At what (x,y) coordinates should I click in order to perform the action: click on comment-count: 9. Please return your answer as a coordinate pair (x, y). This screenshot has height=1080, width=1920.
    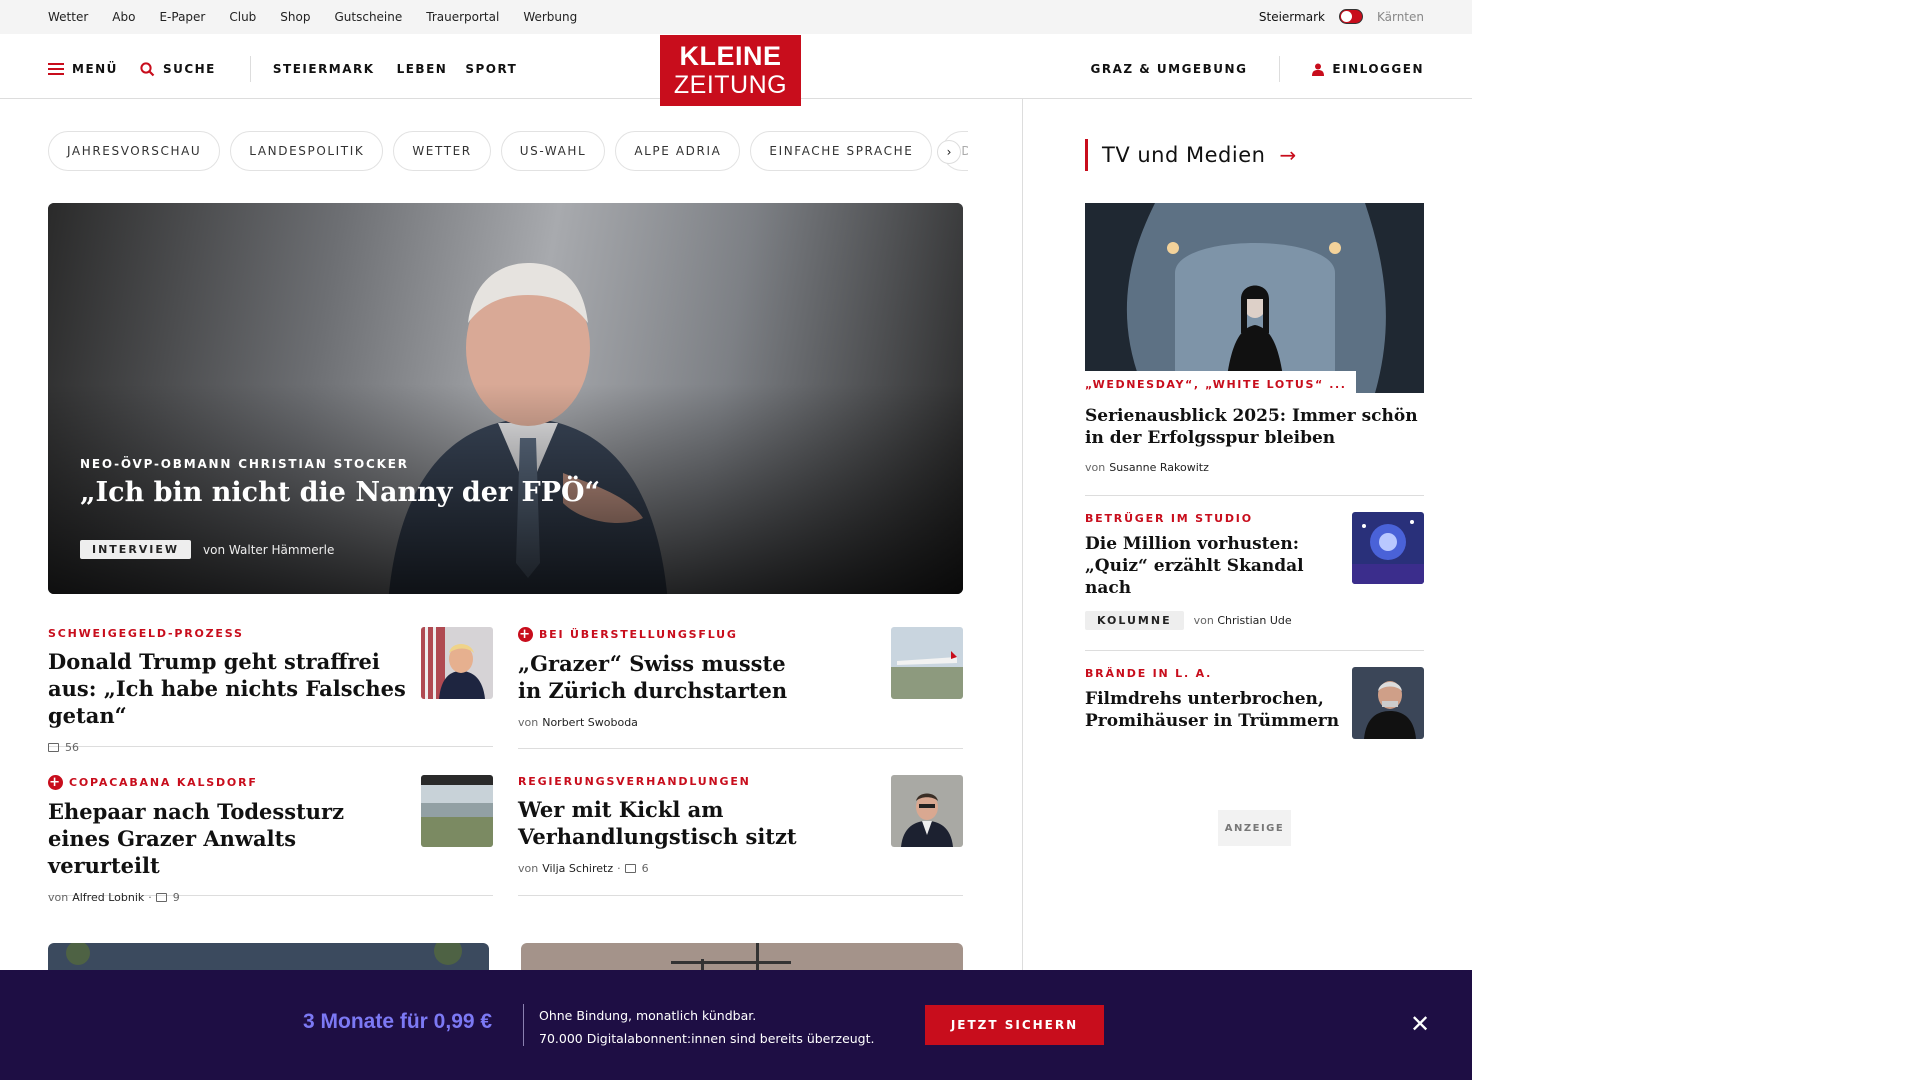
    Looking at the image, I should click on (176, 897).